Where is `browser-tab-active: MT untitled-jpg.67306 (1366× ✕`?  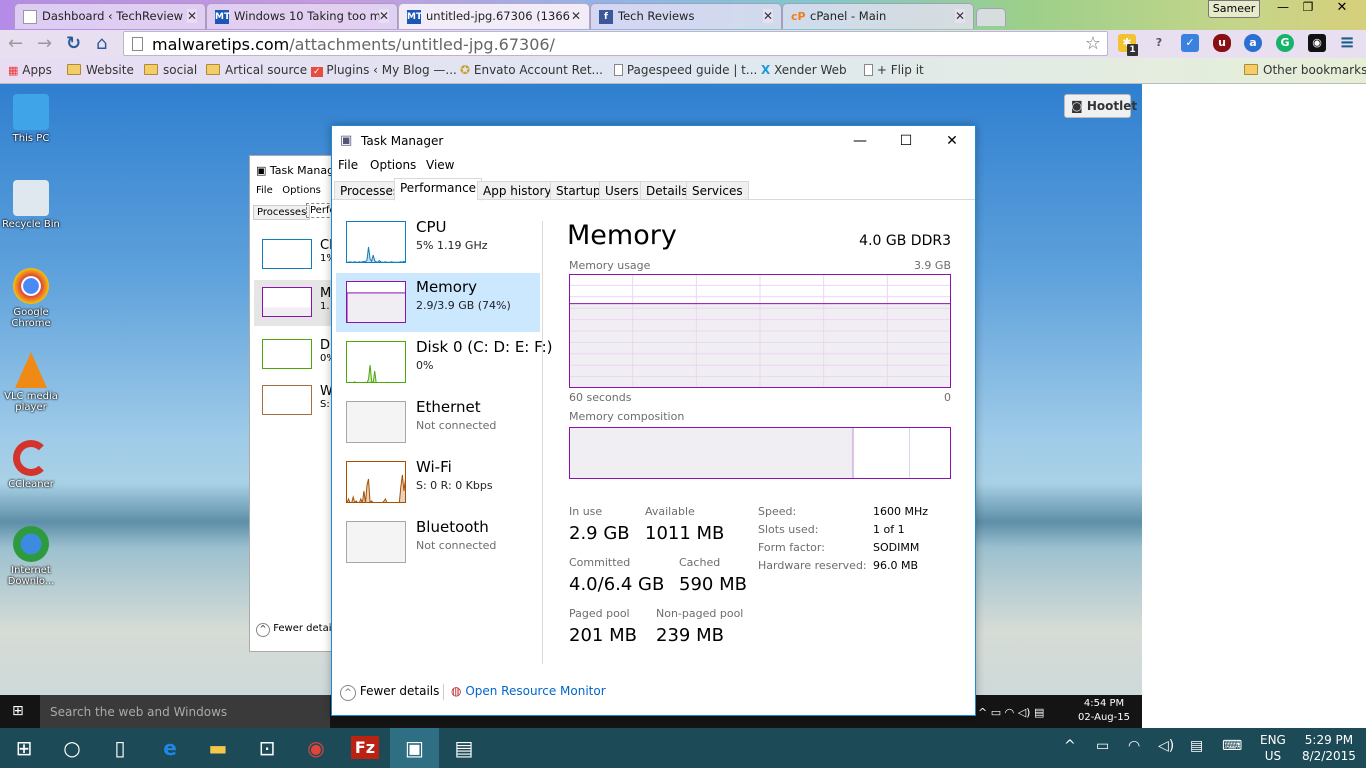 browser-tab-active: MT untitled-jpg.67306 (1366× ✕ is located at coordinates (494, 16).